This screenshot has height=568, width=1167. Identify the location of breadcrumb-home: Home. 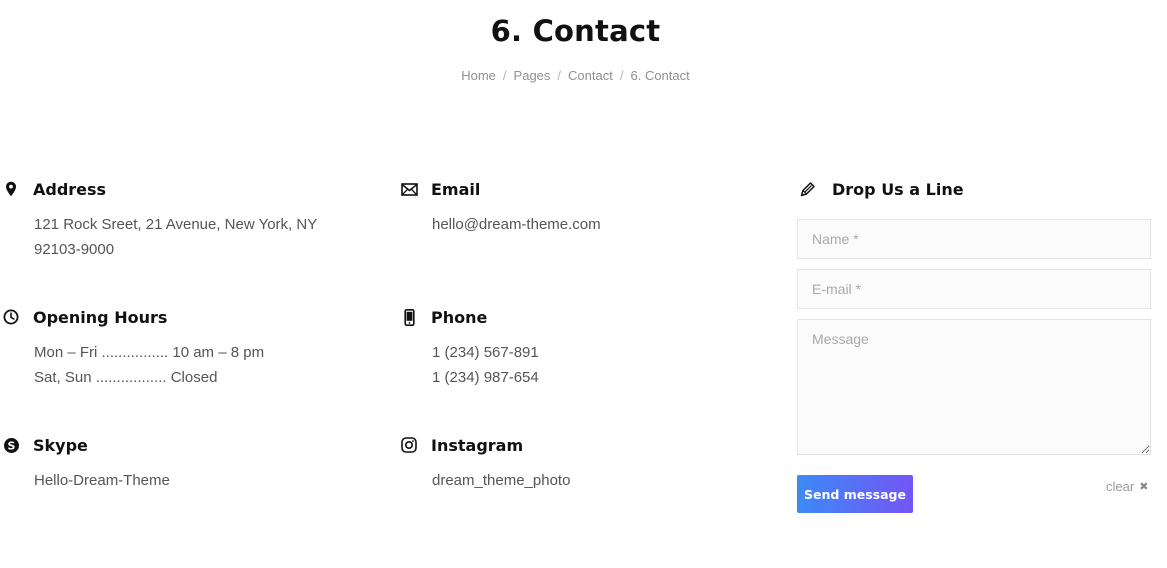
(478, 75).